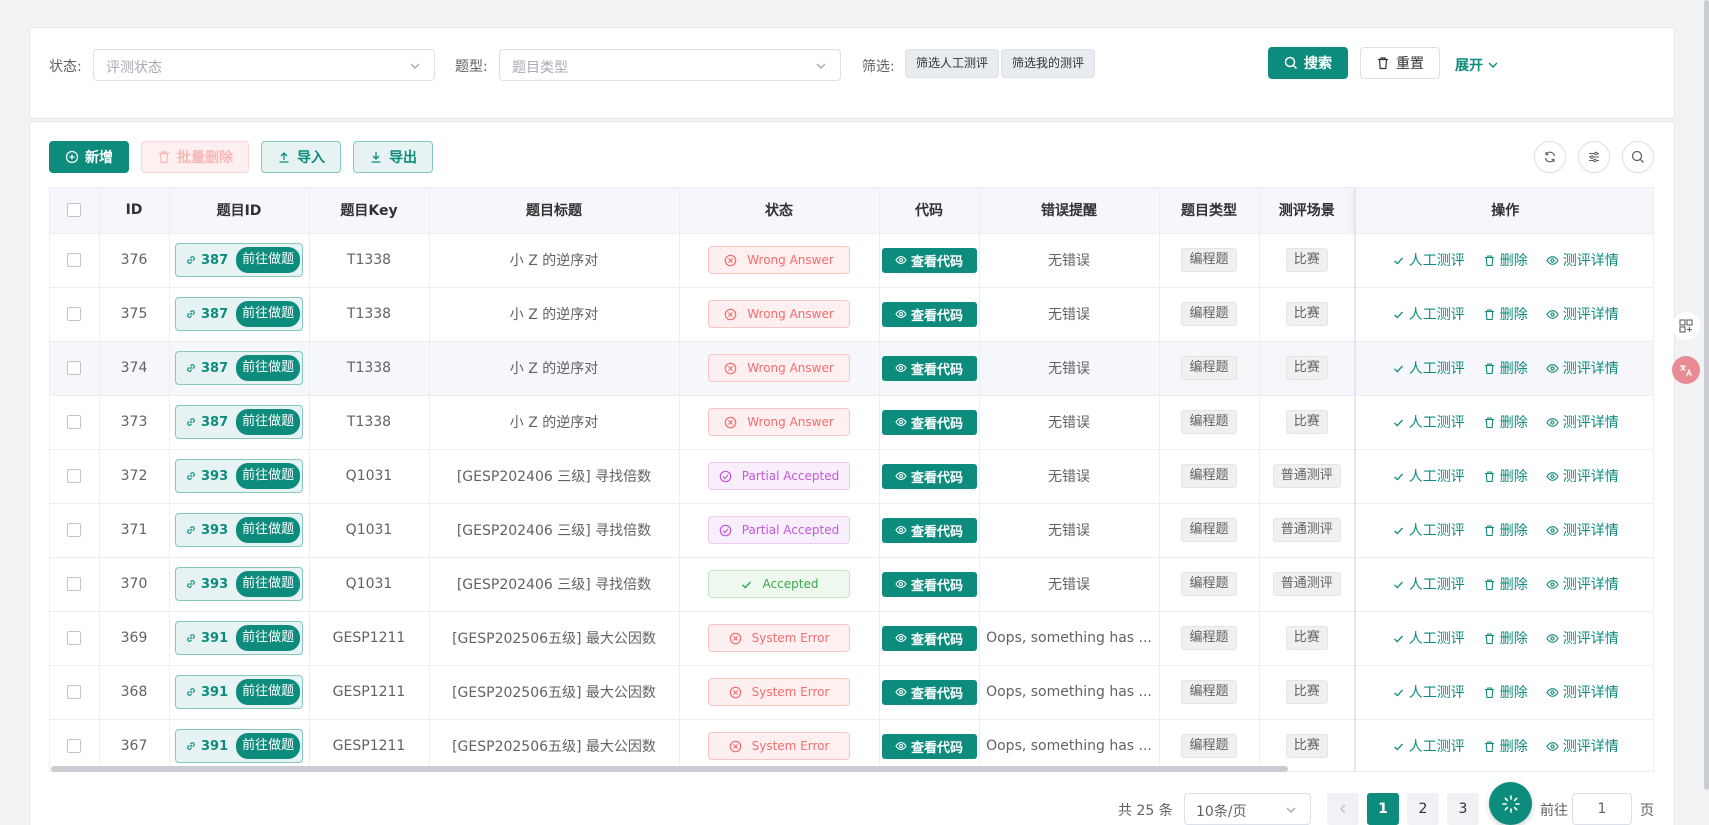  I want to click on header-title: 题目标题, so click(554, 211).